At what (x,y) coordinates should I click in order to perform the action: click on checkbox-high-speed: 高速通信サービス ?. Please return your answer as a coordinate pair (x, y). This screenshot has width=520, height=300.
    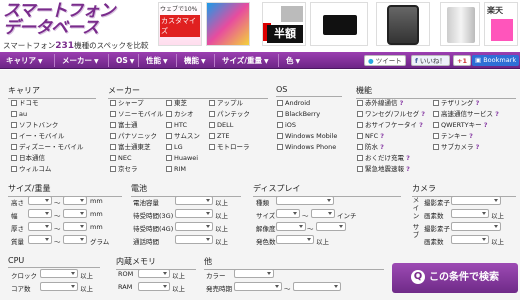
    Looking at the image, I should click on (466, 114).